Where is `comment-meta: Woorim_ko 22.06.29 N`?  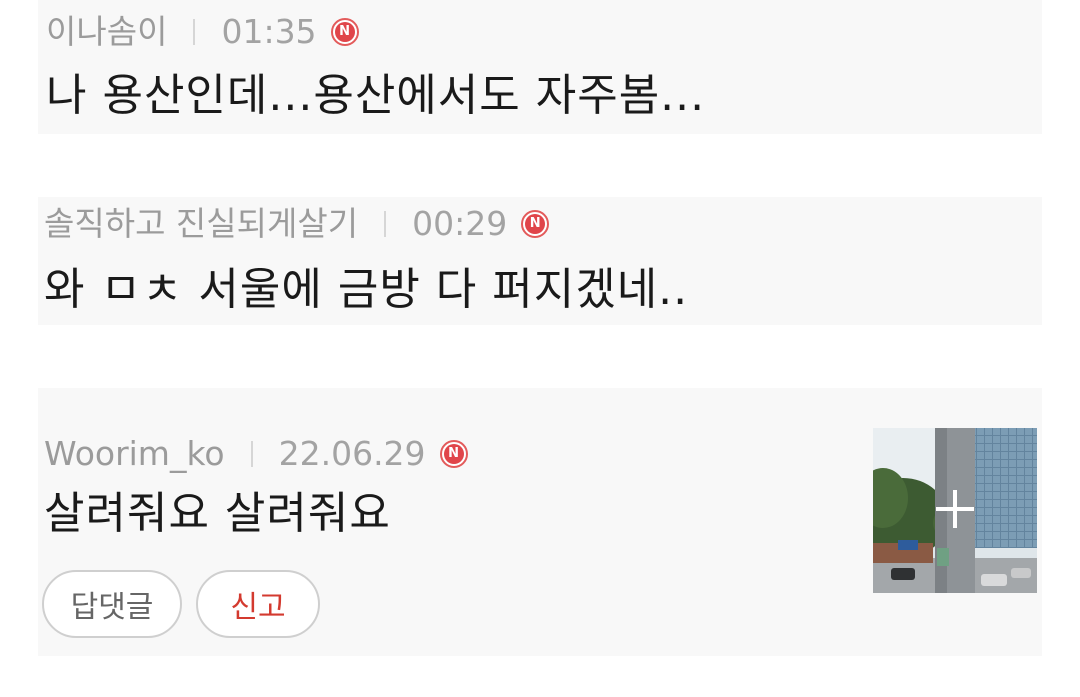 comment-meta: Woorim_ko 22.06.29 N is located at coordinates (256, 454).